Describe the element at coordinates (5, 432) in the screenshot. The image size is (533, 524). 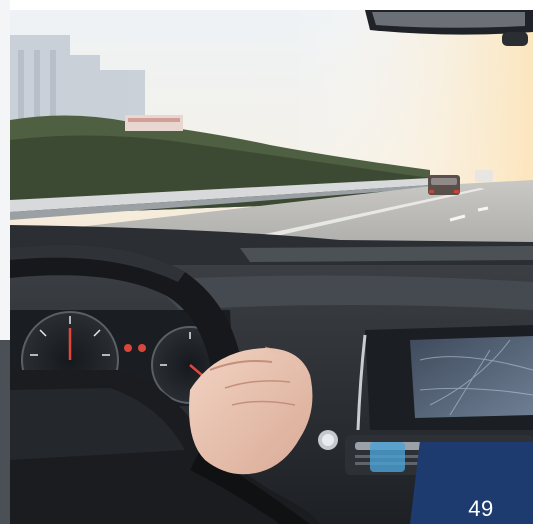
I see `page-margin-dark` at that location.